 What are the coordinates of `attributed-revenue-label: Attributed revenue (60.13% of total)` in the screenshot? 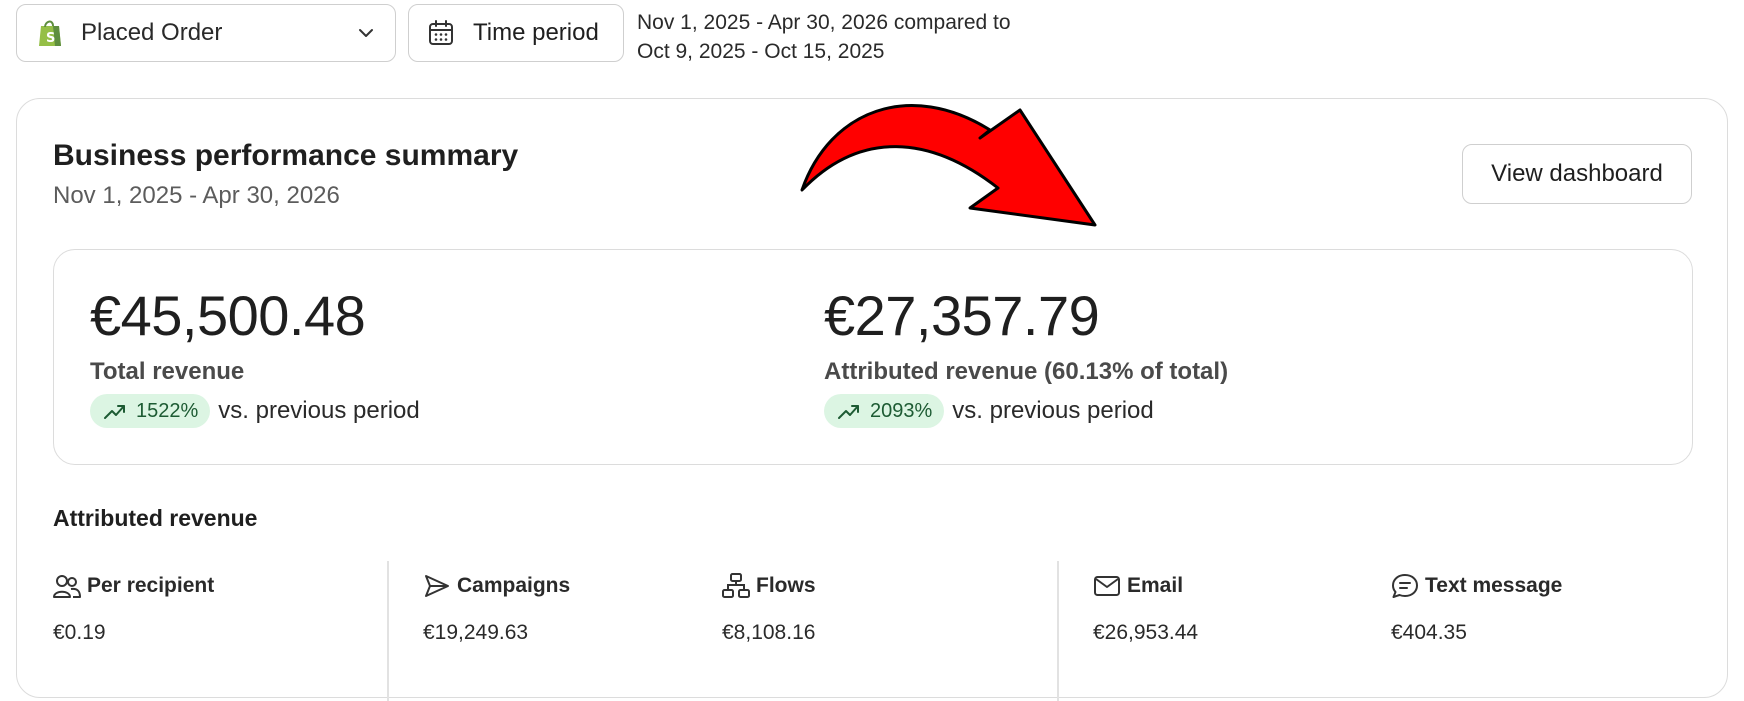 It's located at (1026, 371).